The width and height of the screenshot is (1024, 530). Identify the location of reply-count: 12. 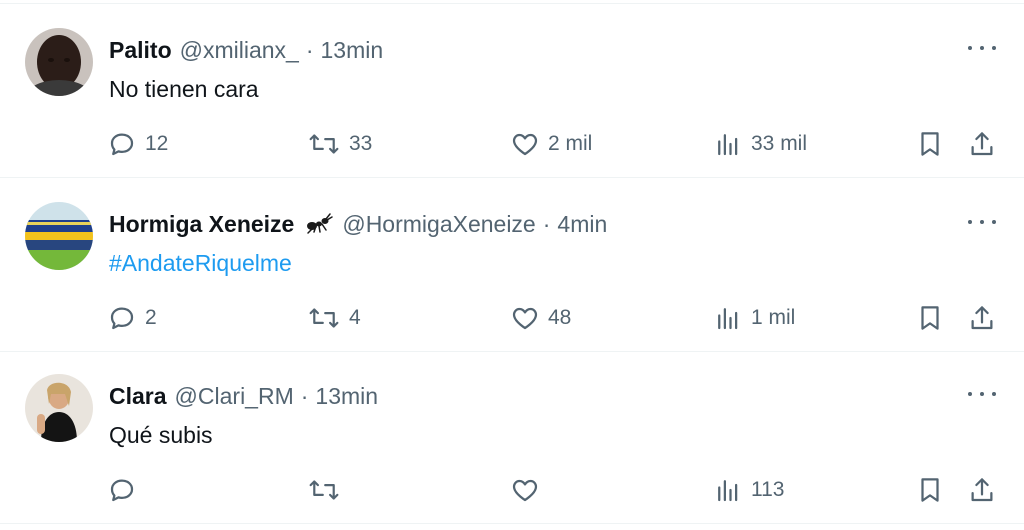
(157, 143).